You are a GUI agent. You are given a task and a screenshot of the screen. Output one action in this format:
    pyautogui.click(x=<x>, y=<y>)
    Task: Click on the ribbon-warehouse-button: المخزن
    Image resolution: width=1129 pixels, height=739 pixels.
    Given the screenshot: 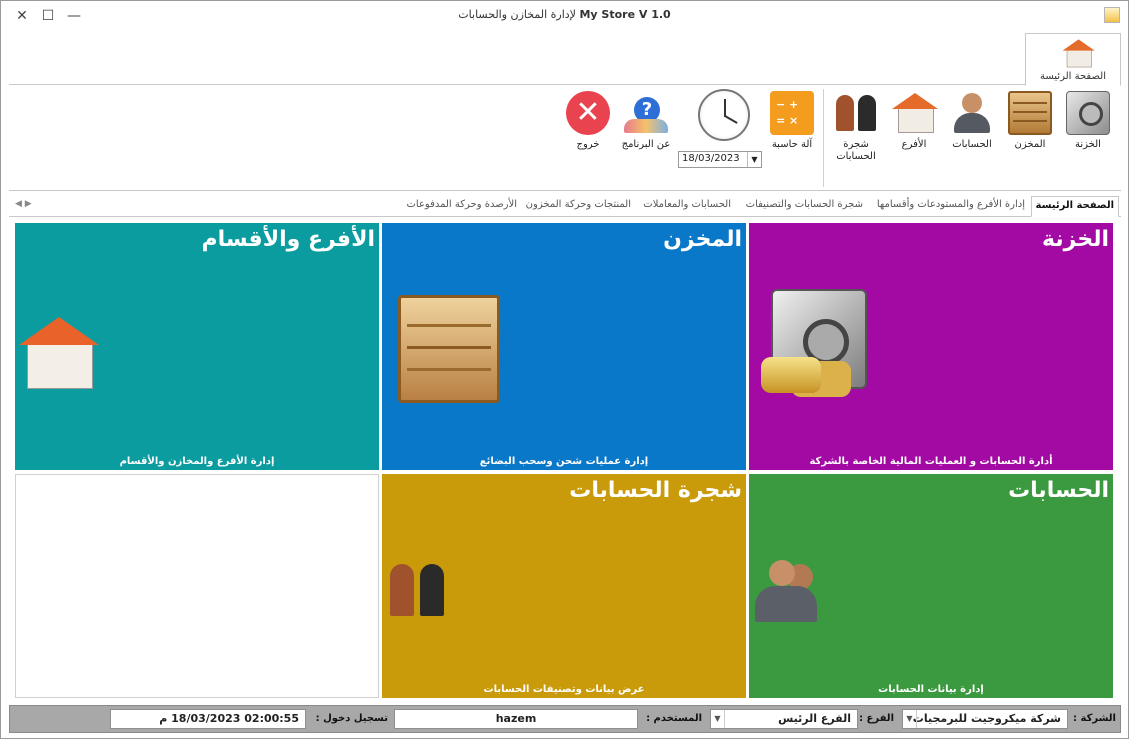 What is the action you would take?
    pyautogui.click(x=1030, y=120)
    